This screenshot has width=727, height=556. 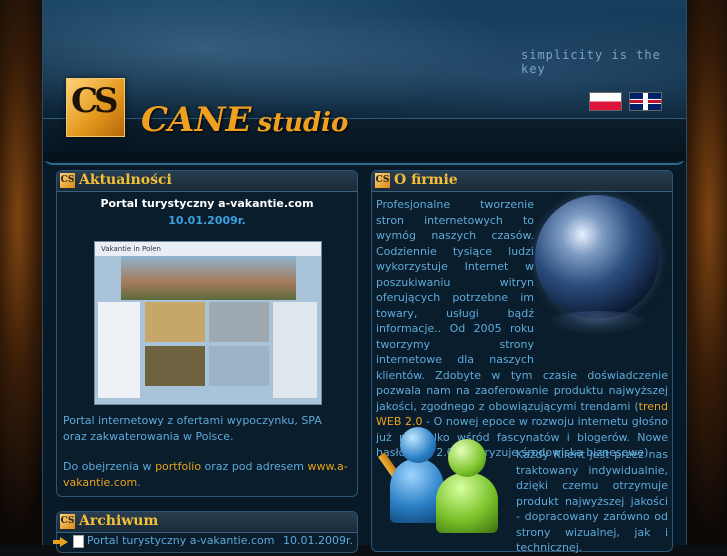 What do you see at coordinates (78, 541) in the screenshot?
I see `document-icon` at bounding box center [78, 541].